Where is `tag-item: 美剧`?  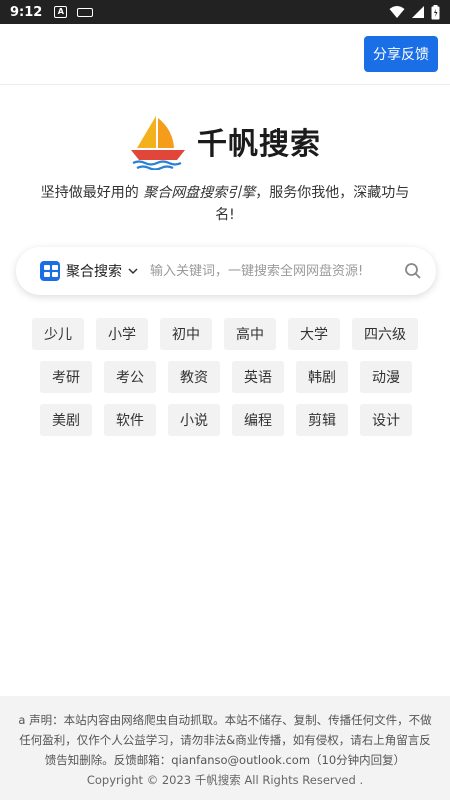 tag-item: 美剧 is located at coordinates (66, 420).